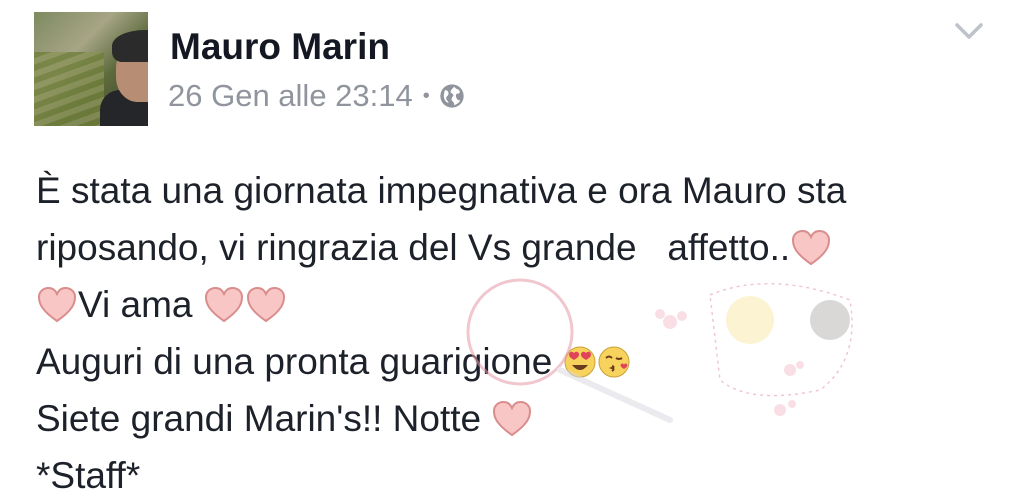 Image resolution: width=1024 pixels, height=504 pixels. Describe the element at coordinates (521, 304) in the screenshot. I see `post-line: Vi ama` at that location.